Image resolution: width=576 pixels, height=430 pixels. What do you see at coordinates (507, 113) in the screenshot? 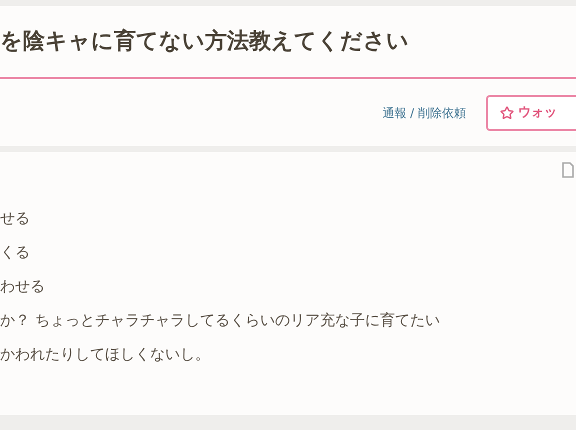
I see `star-icon` at bounding box center [507, 113].